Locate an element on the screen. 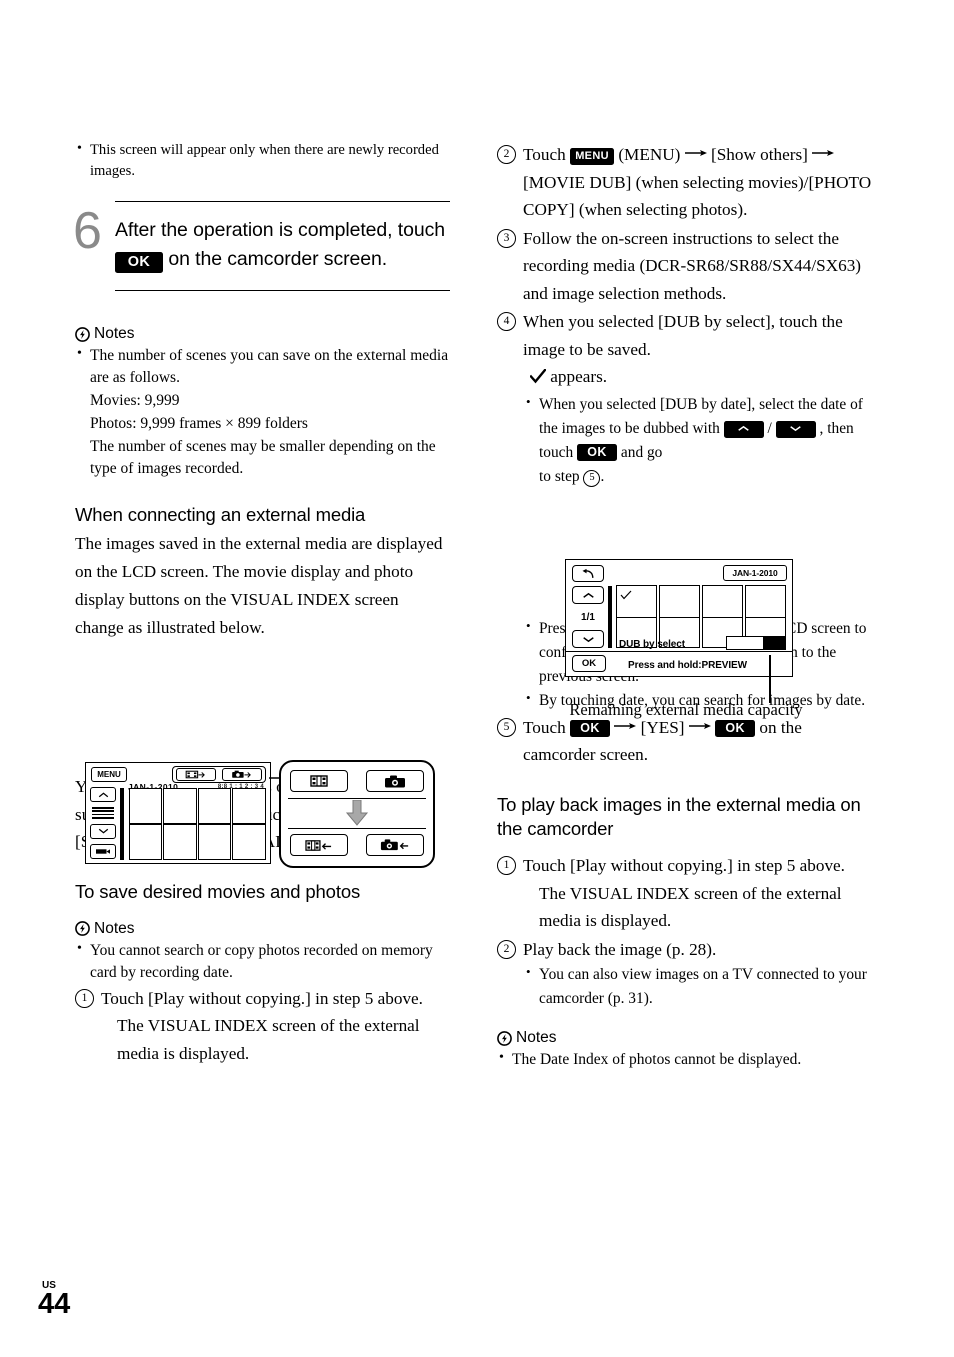 This screenshot has width=954, height=1357. dub-mode-label: DUB by select is located at coordinates (652, 644).